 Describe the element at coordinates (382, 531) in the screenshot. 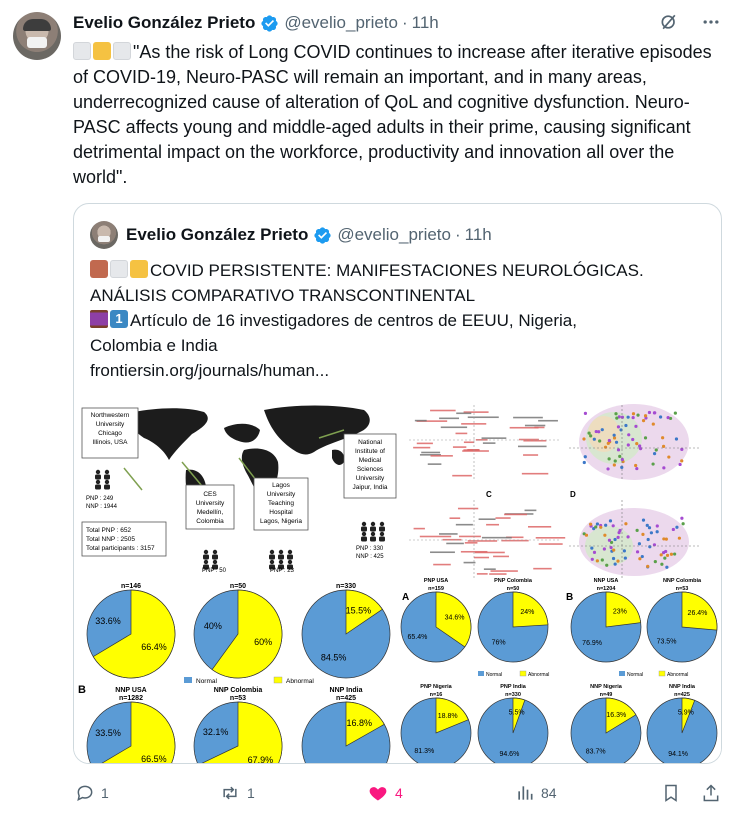

I see `person-icon` at that location.